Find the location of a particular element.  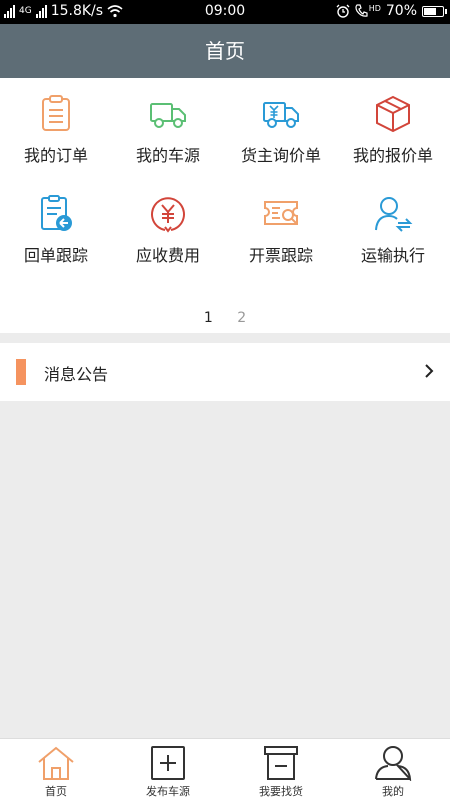

bottom-tab-bar: 首页 发布车源 我要找货 我的 is located at coordinates (225, 769).